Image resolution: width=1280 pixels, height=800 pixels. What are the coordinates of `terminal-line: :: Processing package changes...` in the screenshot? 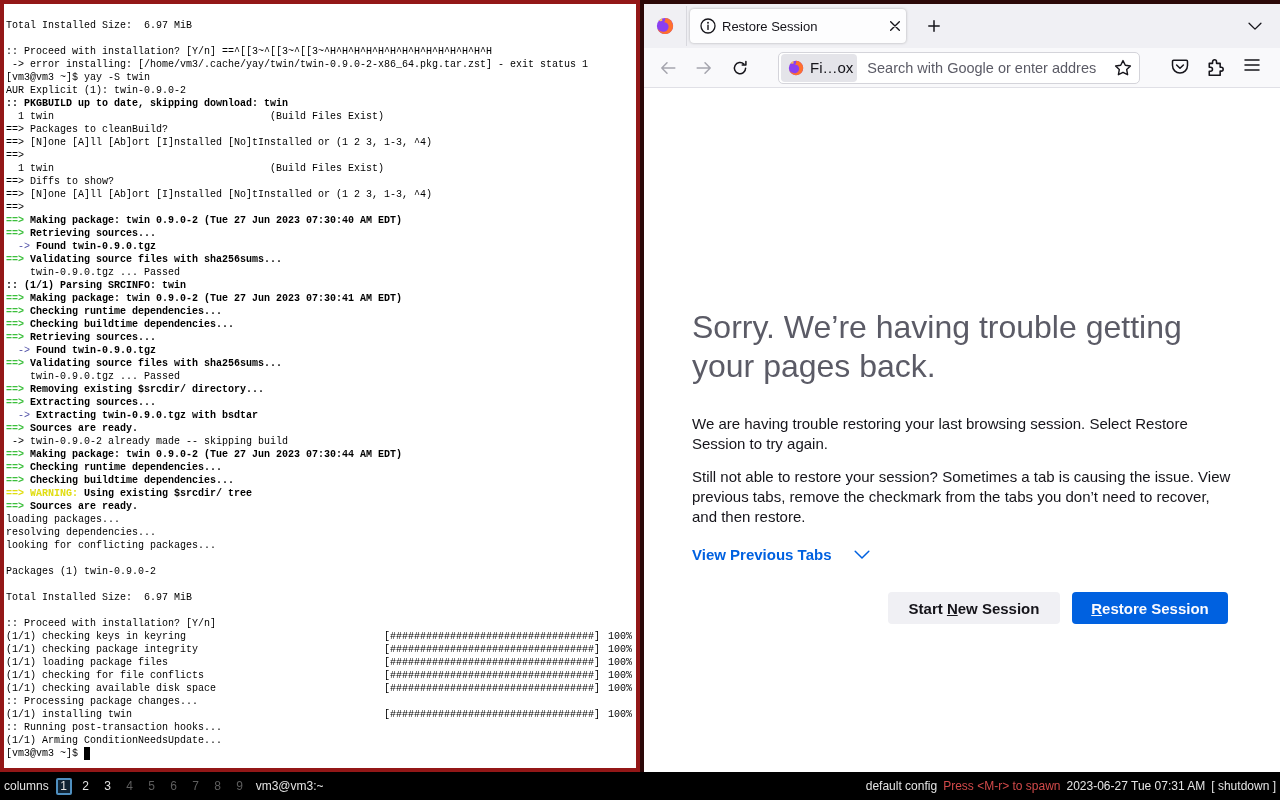 It's located at (102, 701).